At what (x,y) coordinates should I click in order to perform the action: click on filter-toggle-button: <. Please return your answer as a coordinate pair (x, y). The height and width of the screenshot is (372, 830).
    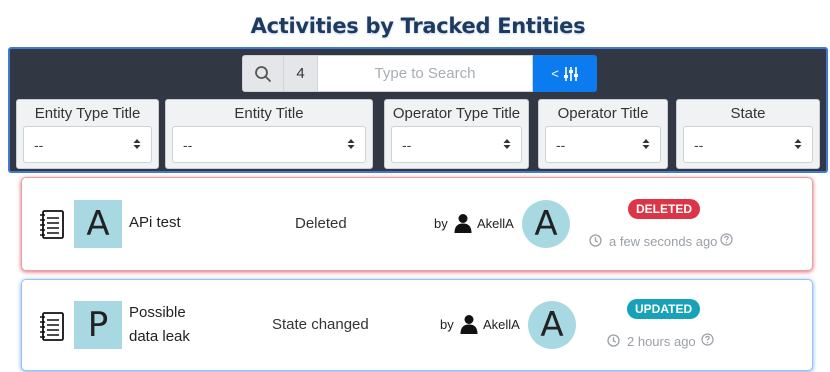
    Looking at the image, I should click on (565, 73).